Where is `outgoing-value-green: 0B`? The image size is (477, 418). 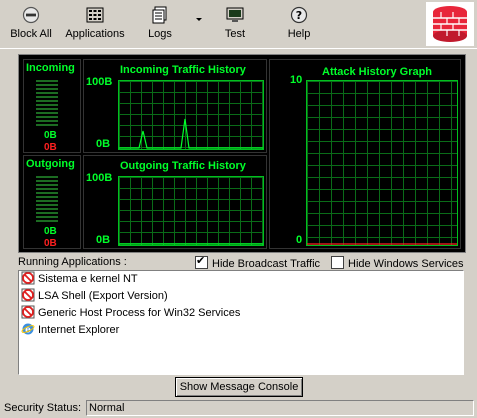
outgoing-value-green: 0B is located at coordinates (50, 231).